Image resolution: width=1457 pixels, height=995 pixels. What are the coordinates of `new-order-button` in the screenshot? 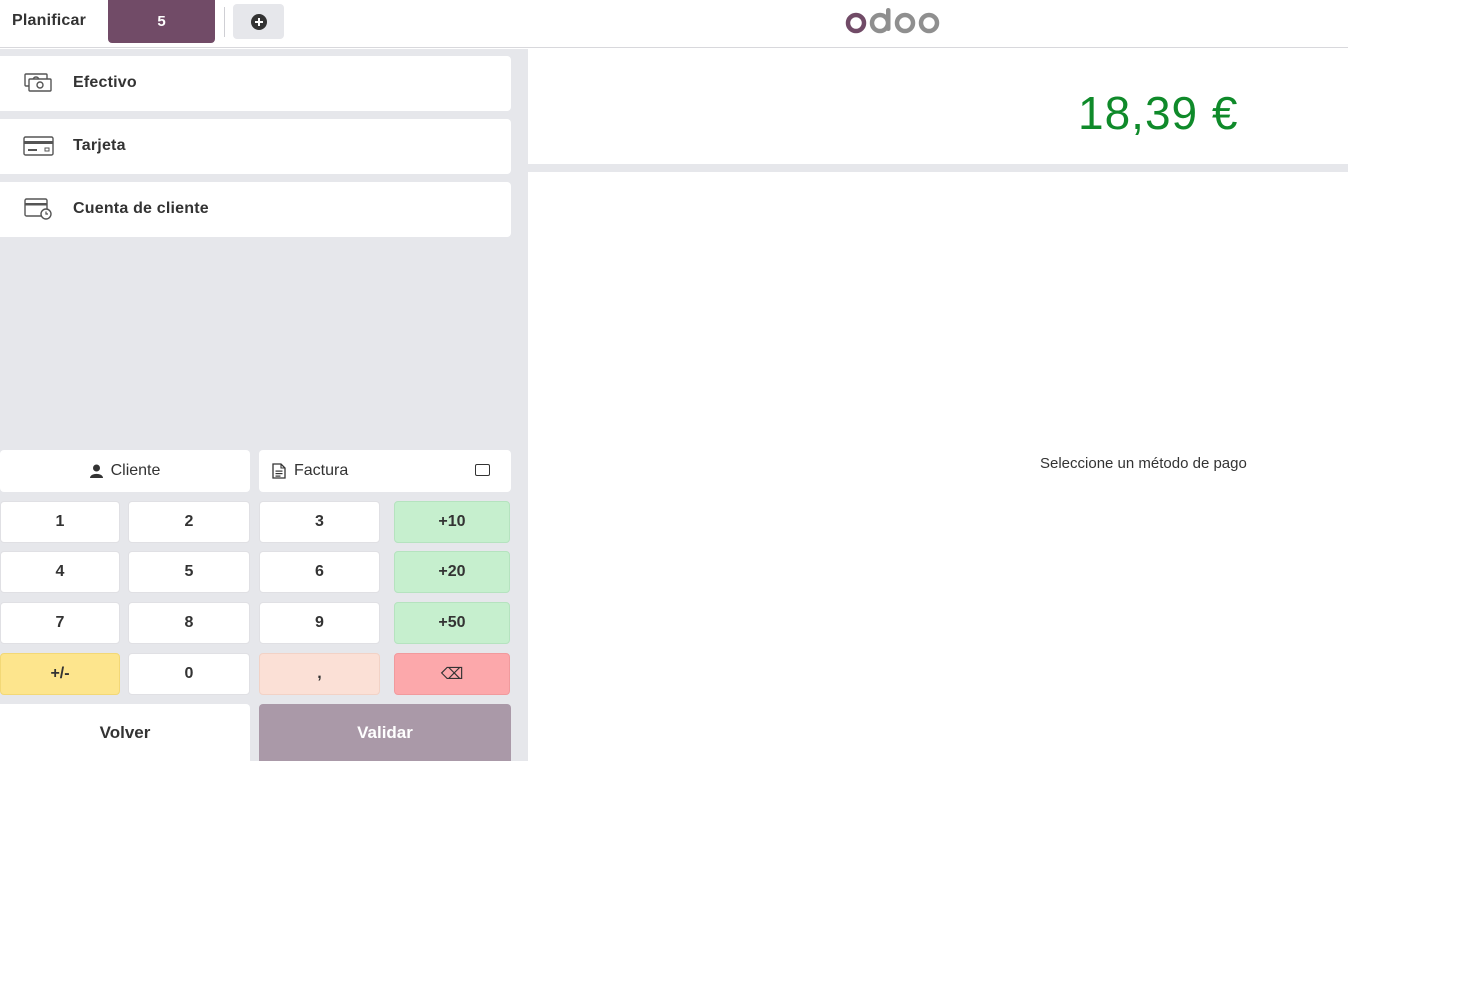 It's located at (258, 21).